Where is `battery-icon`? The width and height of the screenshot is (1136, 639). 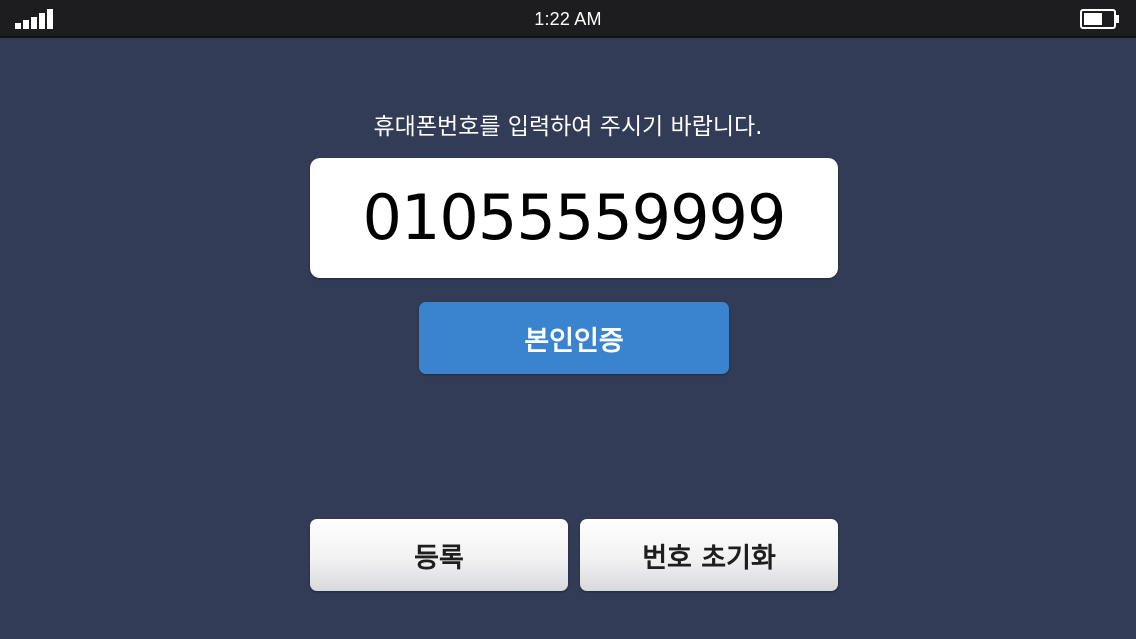
battery-icon is located at coordinates (1099, 19).